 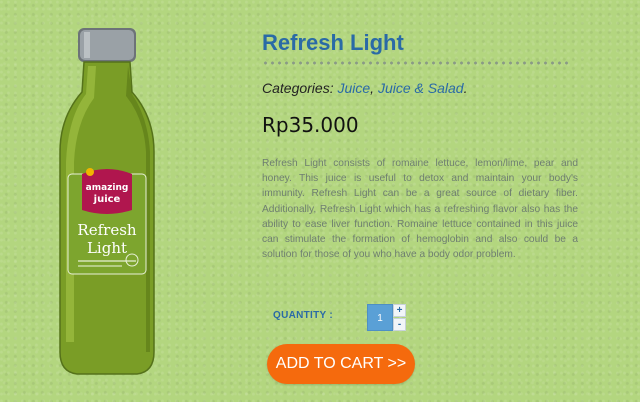 What do you see at coordinates (353, 88) in the screenshot?
I see `category-link-juice: Juice` at bounding box center [353, 88].